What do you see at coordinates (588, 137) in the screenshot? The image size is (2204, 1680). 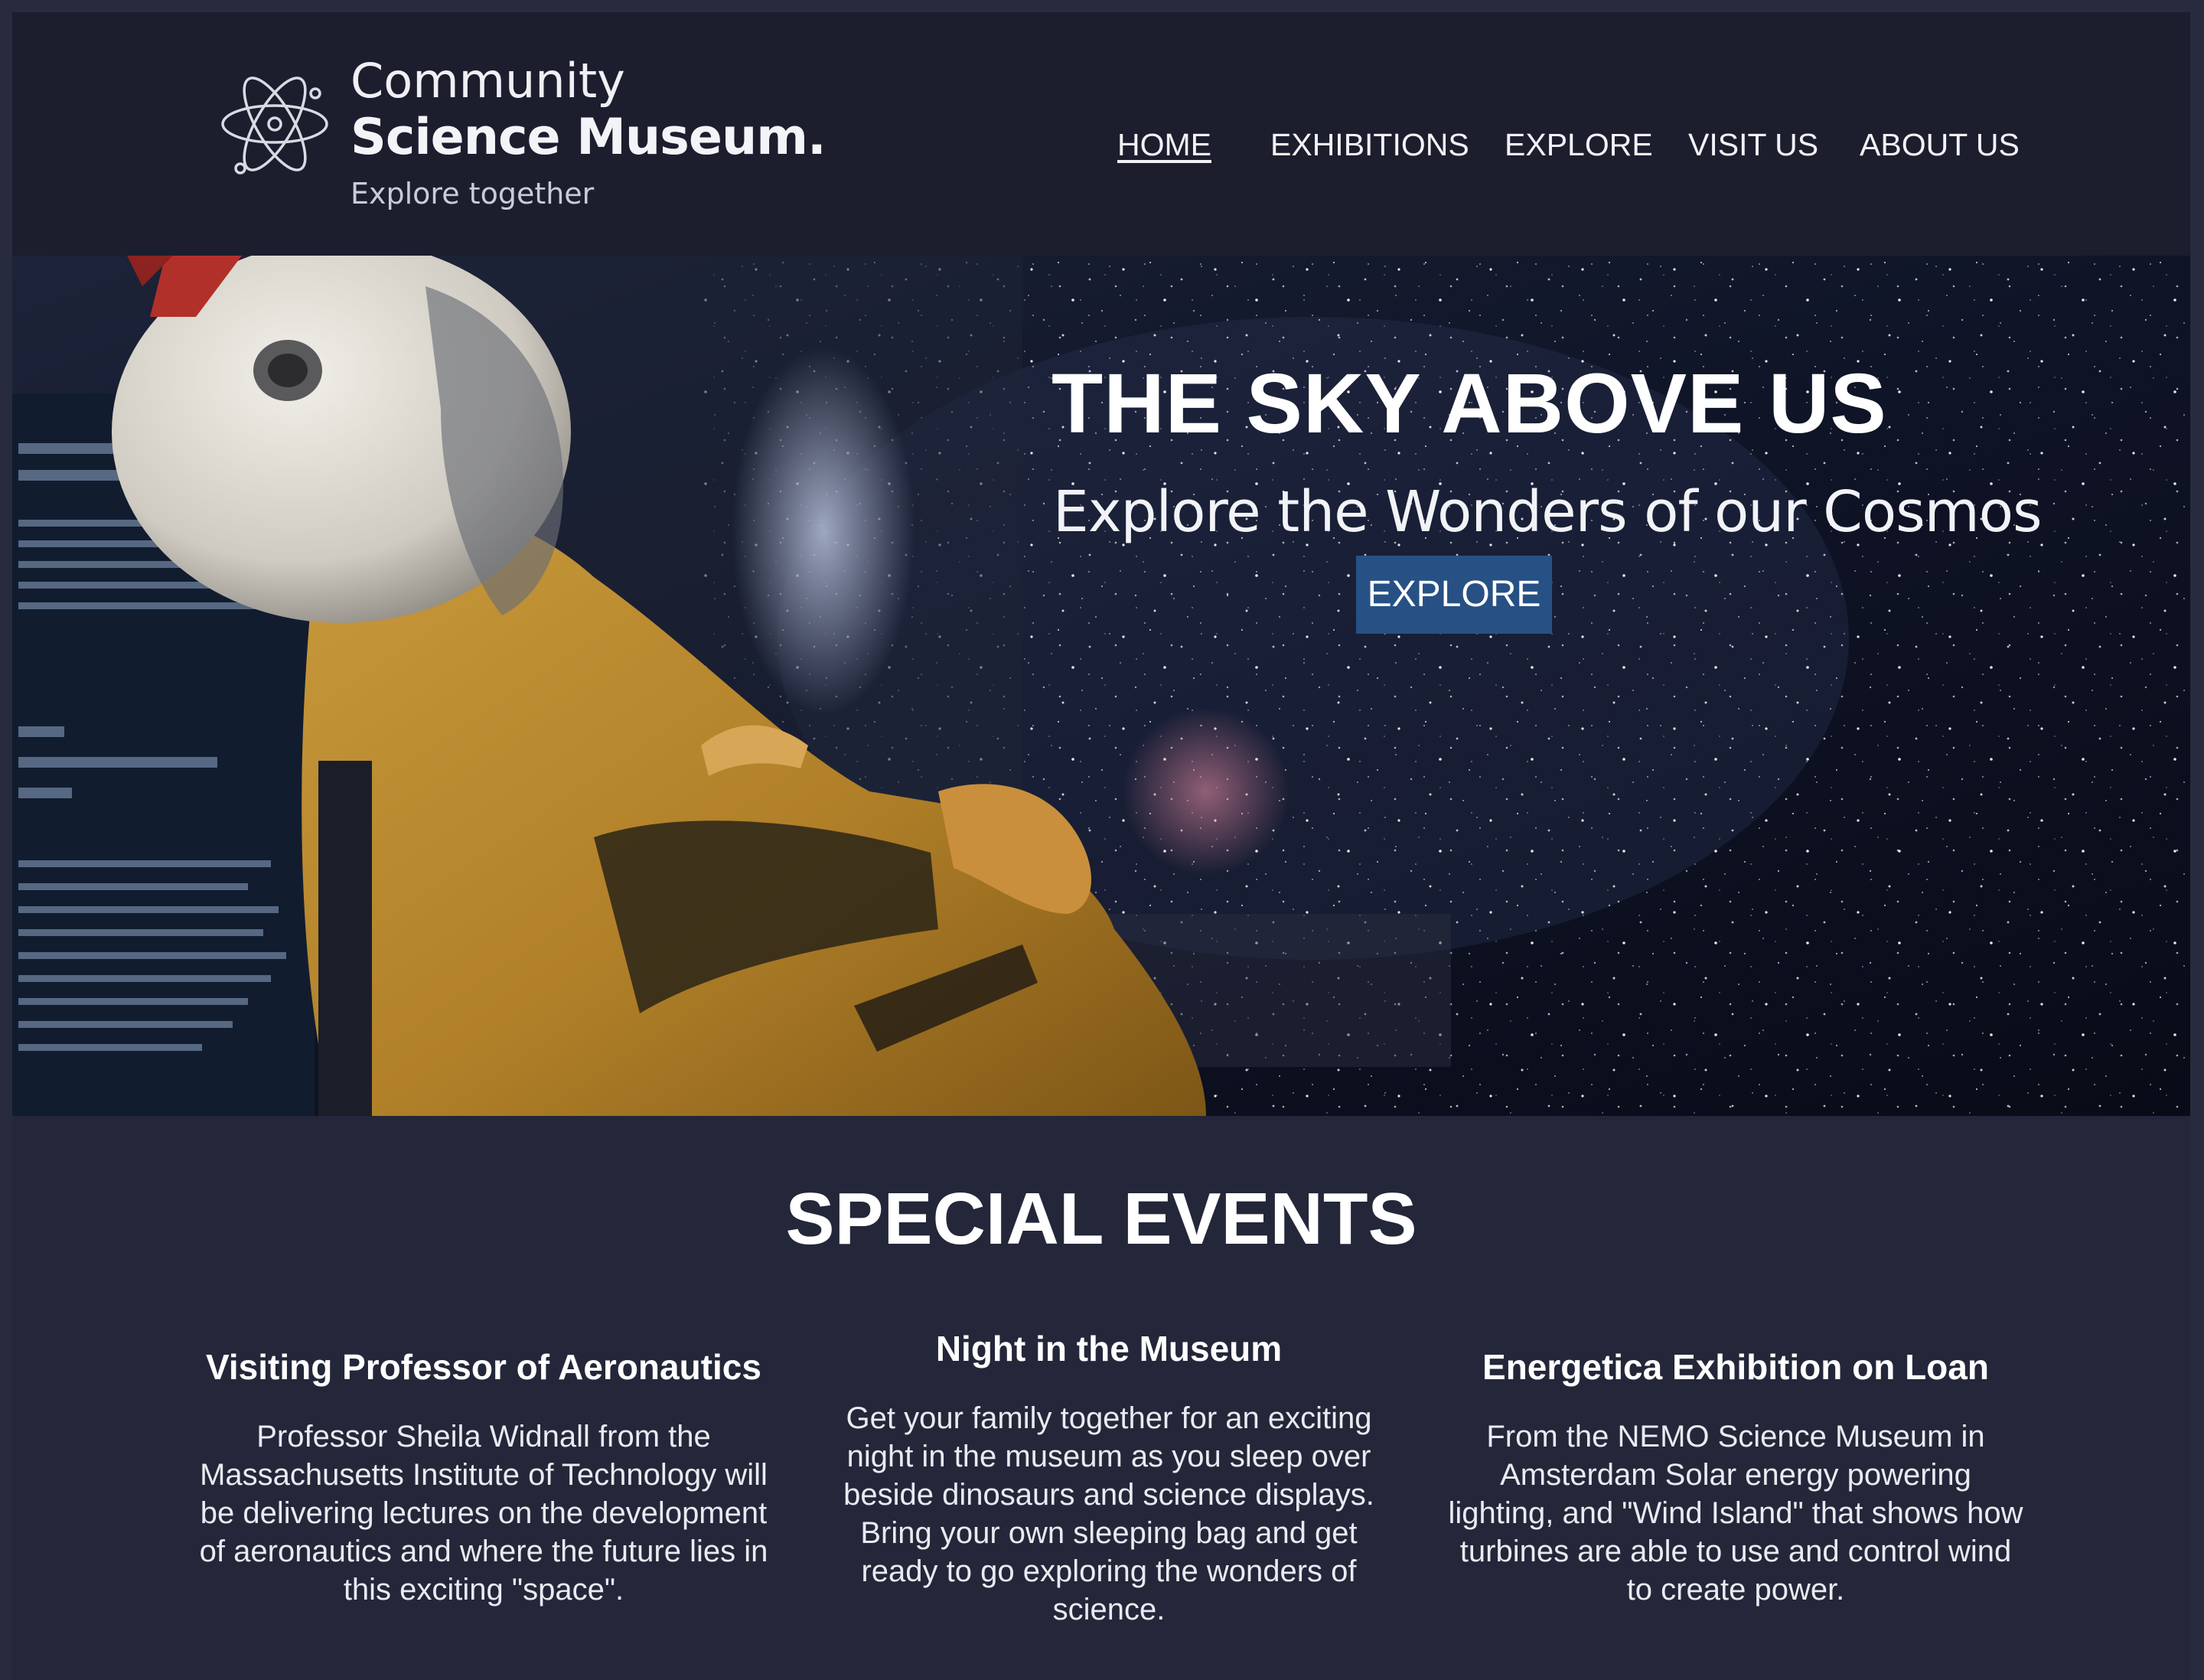 I see `logo-line-science-museum: Science Museum.` at bounding box center [588, 137].